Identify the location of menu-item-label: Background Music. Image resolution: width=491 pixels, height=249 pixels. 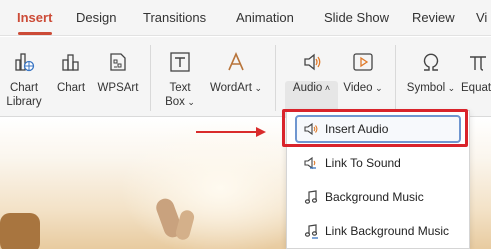
(374, 197).